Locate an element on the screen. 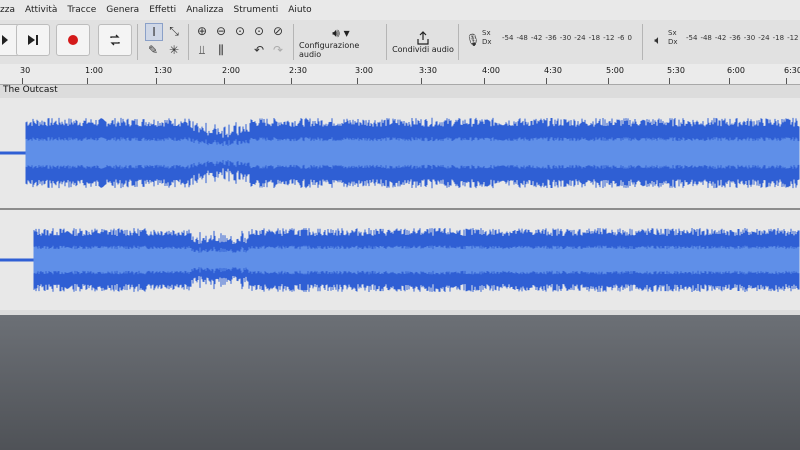 The width and height of the screenshot is (800, 450). trim-icon: ⫫ is located at coordinates (202, 50).